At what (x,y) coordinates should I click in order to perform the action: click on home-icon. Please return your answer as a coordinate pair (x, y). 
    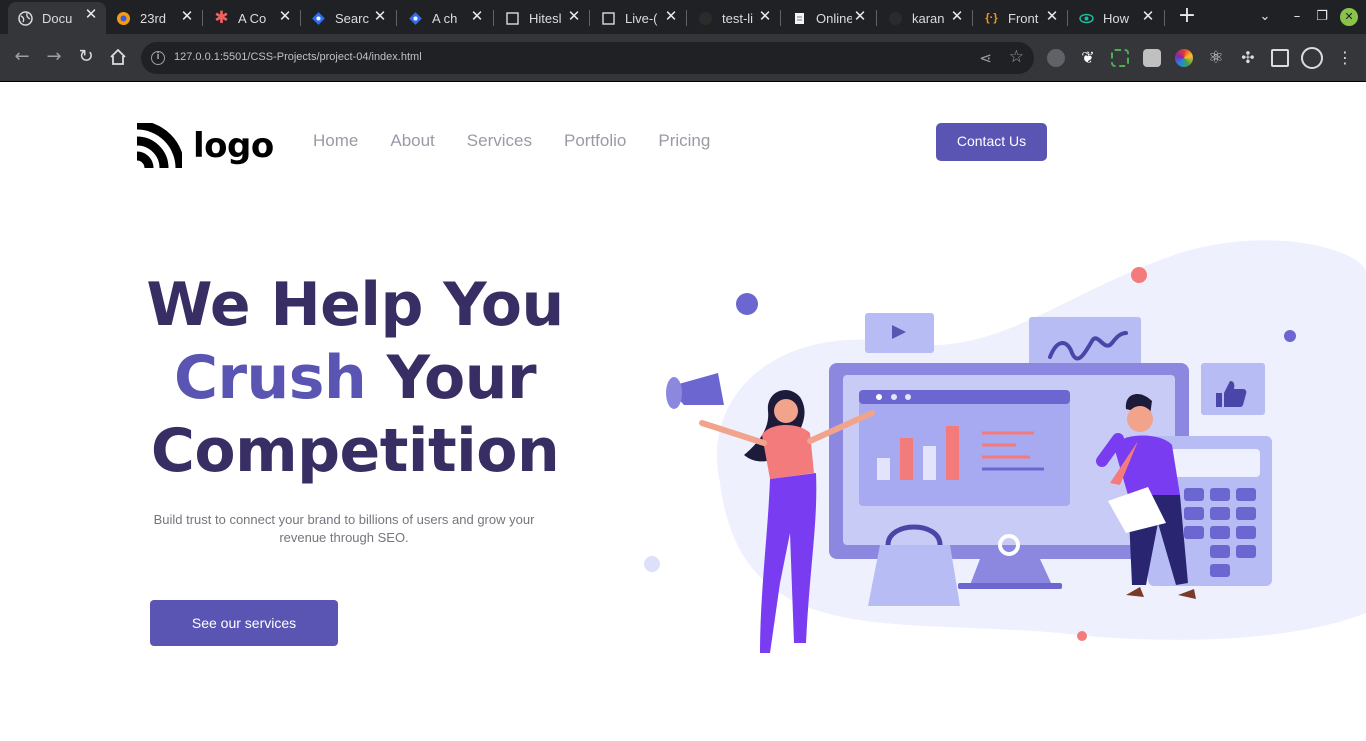
    Looking at the image, I should click on (118, 57).